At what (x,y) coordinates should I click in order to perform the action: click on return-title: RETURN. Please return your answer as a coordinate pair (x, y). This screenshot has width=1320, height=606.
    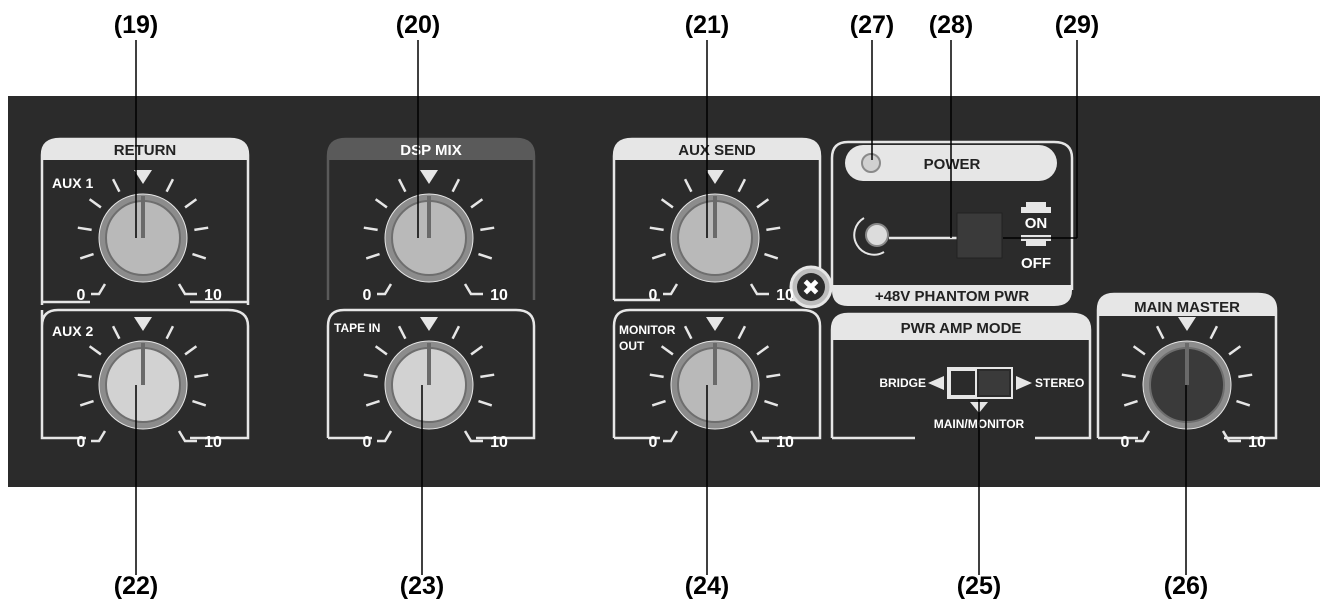
    Looking at the image, I should click on (145, 150).